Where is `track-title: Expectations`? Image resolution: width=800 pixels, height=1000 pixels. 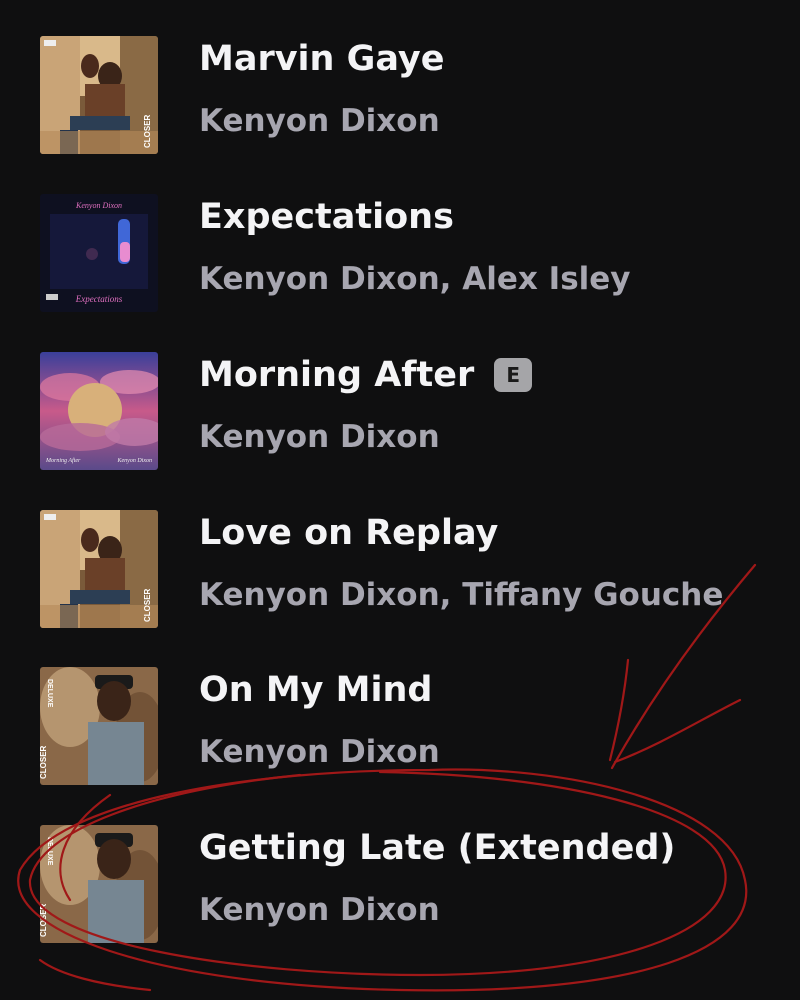 track-title: Expectations is located at coordinates (326, 217).